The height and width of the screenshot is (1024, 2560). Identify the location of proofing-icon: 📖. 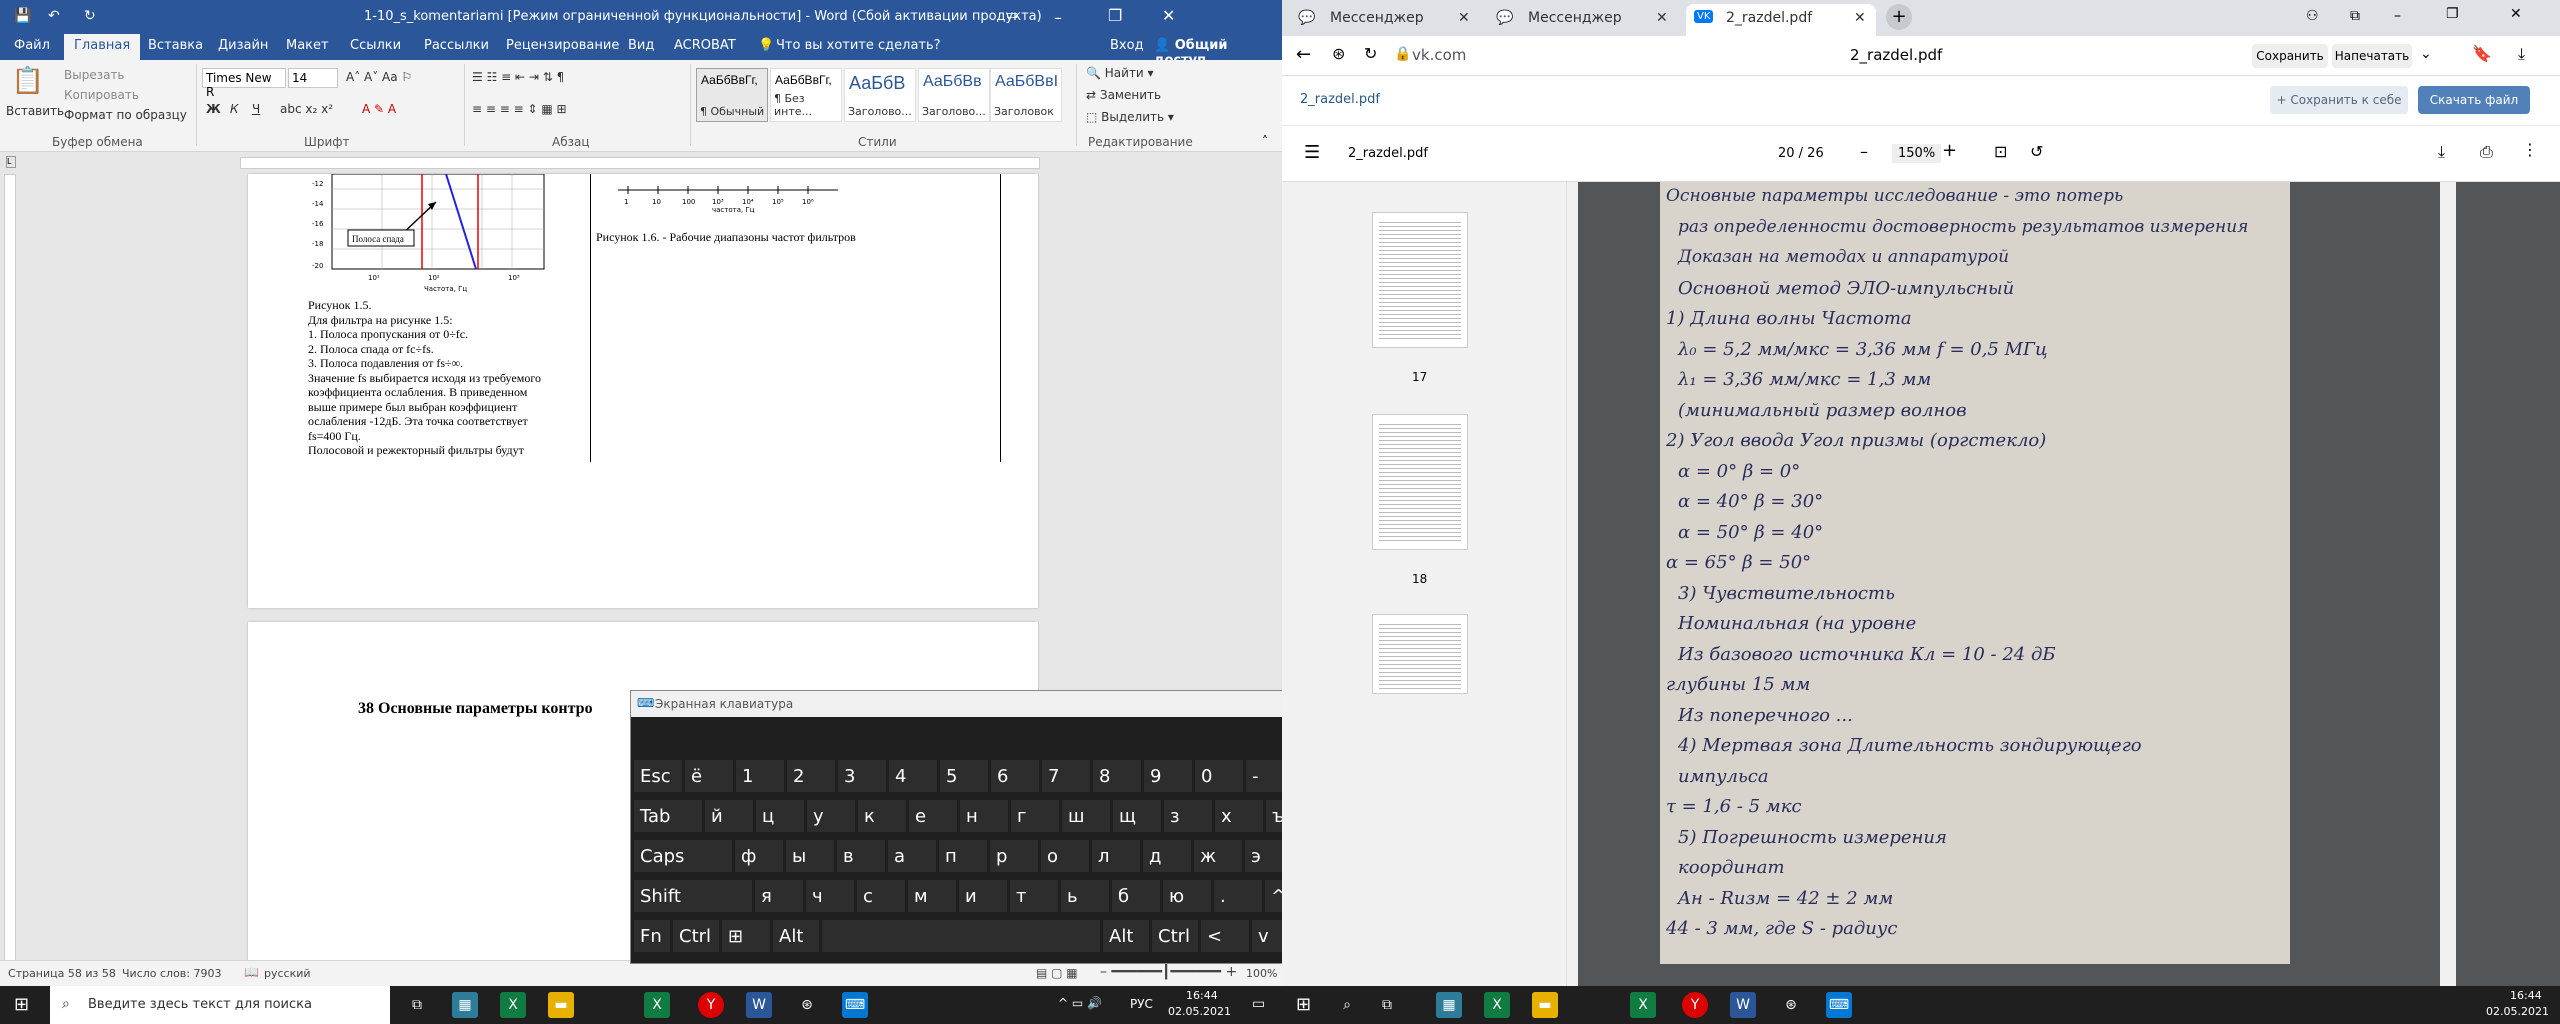
(251, 972).